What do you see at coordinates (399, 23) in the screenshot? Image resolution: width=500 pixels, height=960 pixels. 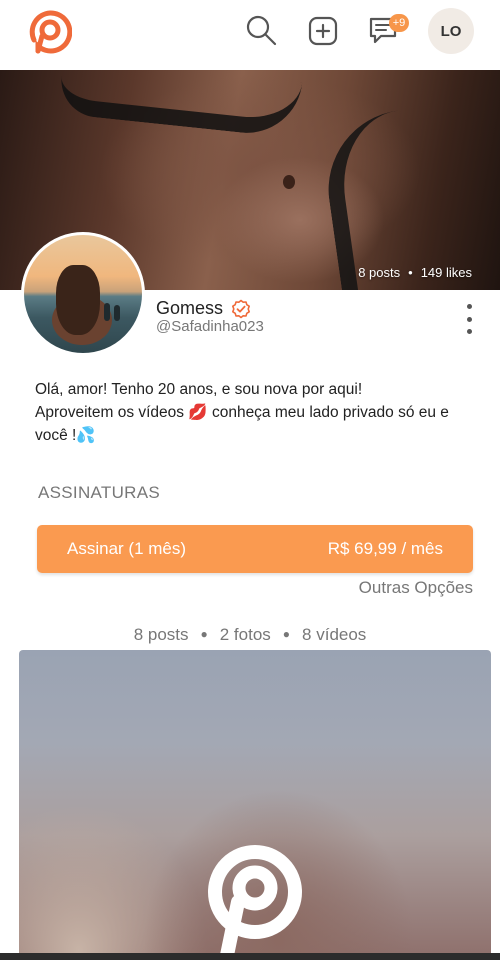 I see `messages-badge: +9` at bounding box center [399, 23].